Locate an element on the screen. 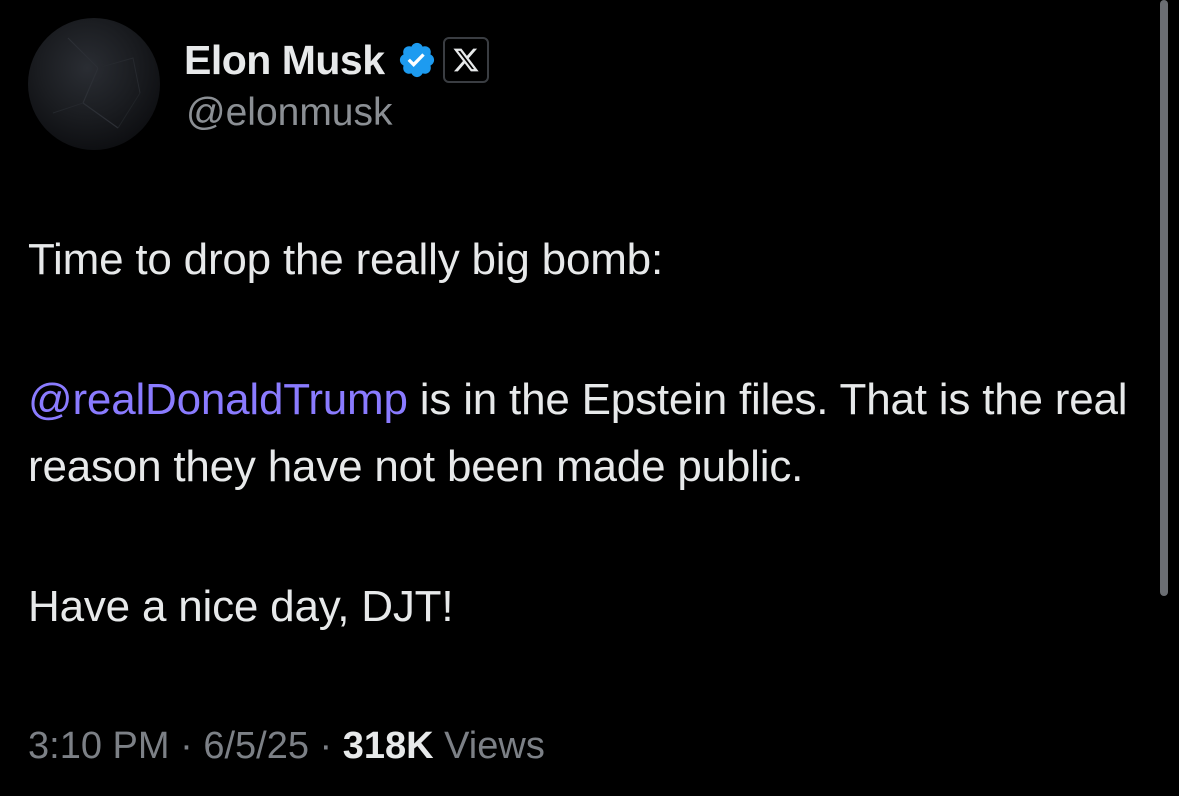  views-label: Views is located at coordinates (489, 746).